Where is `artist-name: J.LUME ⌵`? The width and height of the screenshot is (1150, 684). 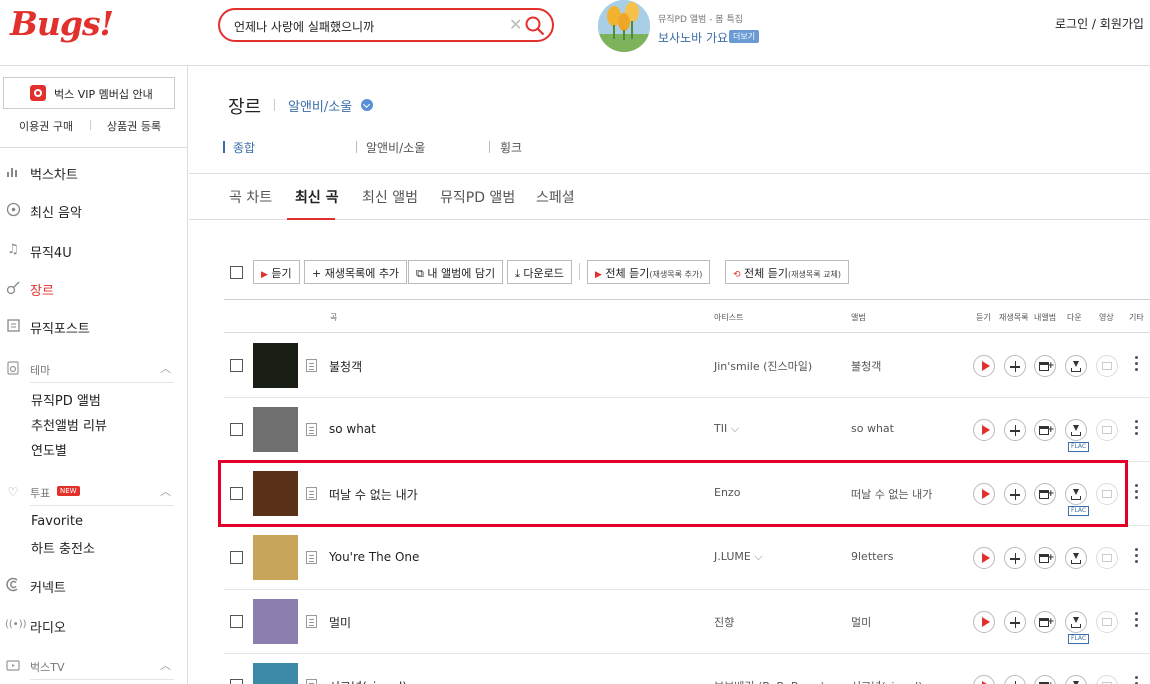
artist-name: J.LUME ⌵ is located at coordinates (738, 557).